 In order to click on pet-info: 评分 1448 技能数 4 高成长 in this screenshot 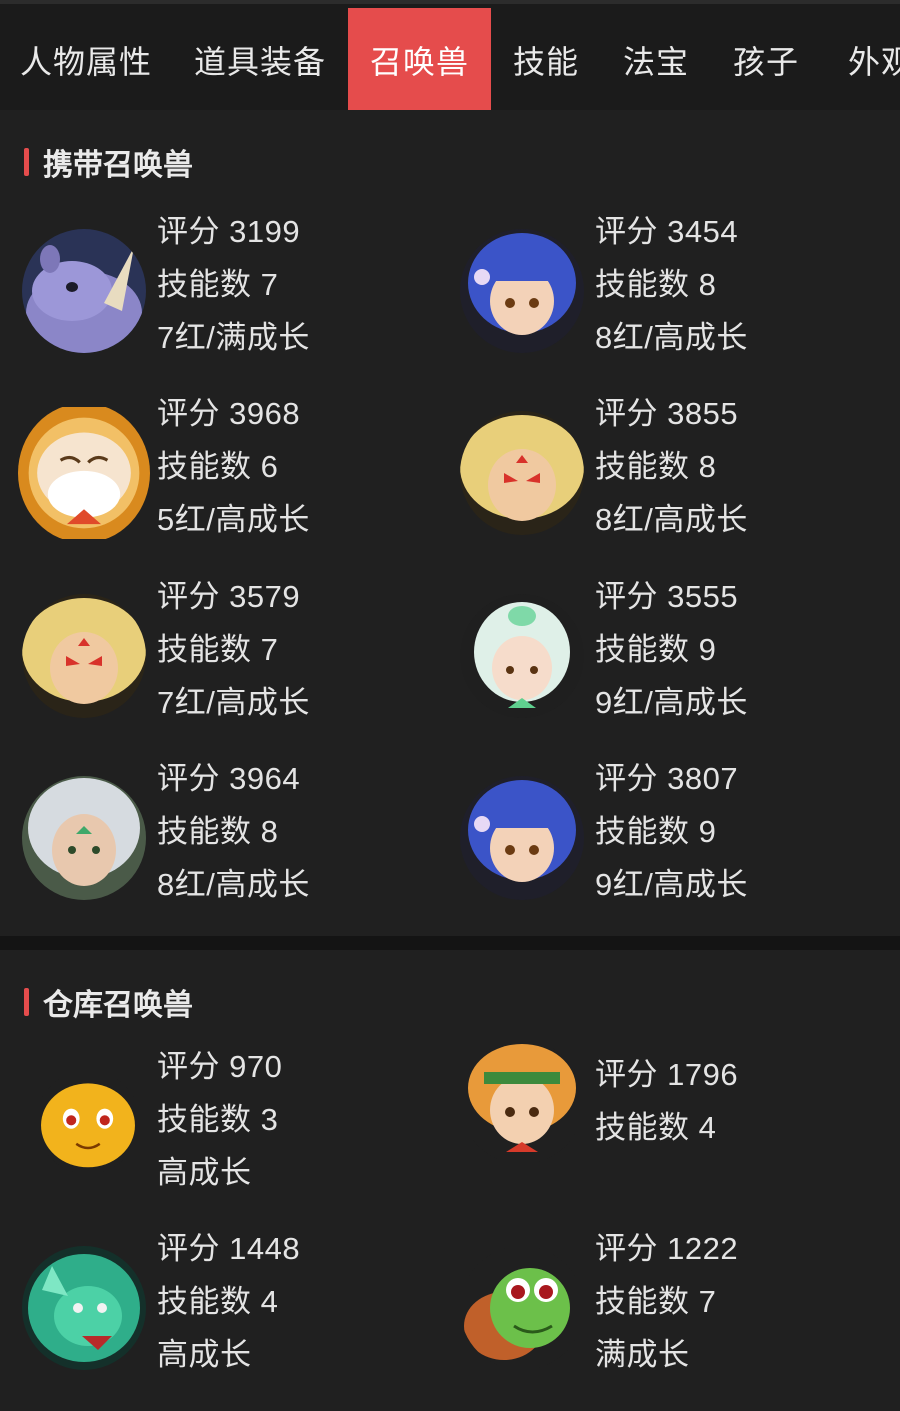, I will do `click(228, 1301)`.